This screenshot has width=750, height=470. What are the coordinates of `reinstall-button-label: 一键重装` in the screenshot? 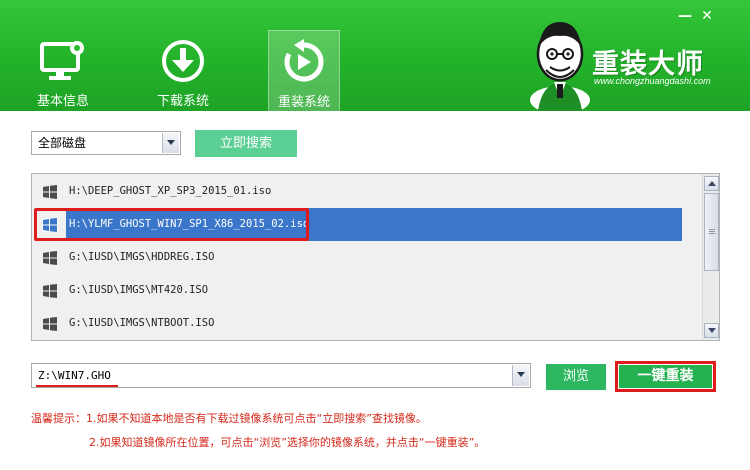 It's located at (665, 376).